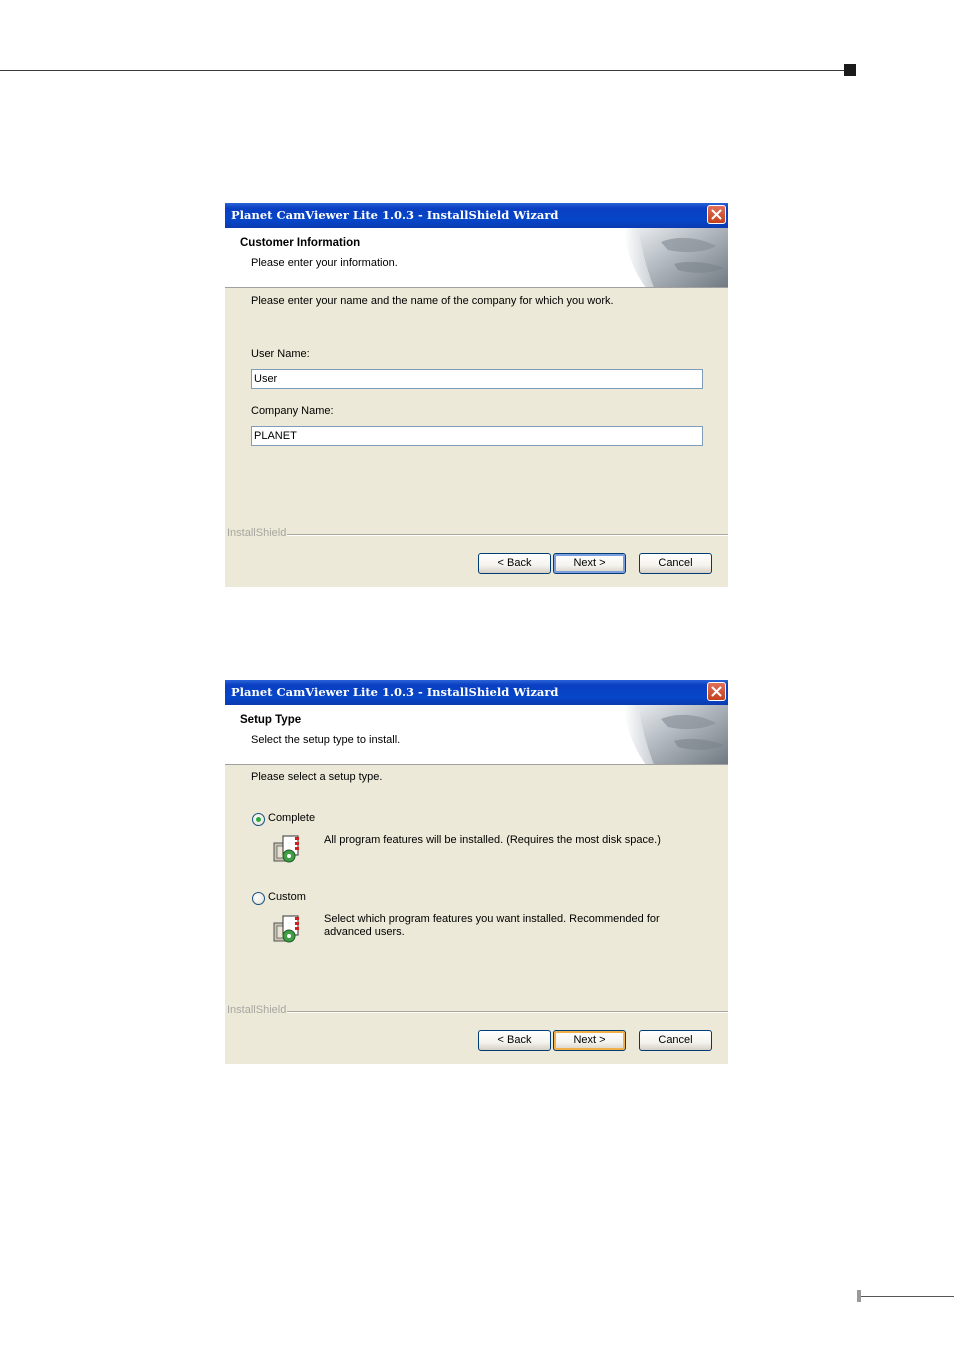  What do you see at coordinates (477, 379) in the screenshot?
I see `user-name-field: User` at bounding box center [477, 379].